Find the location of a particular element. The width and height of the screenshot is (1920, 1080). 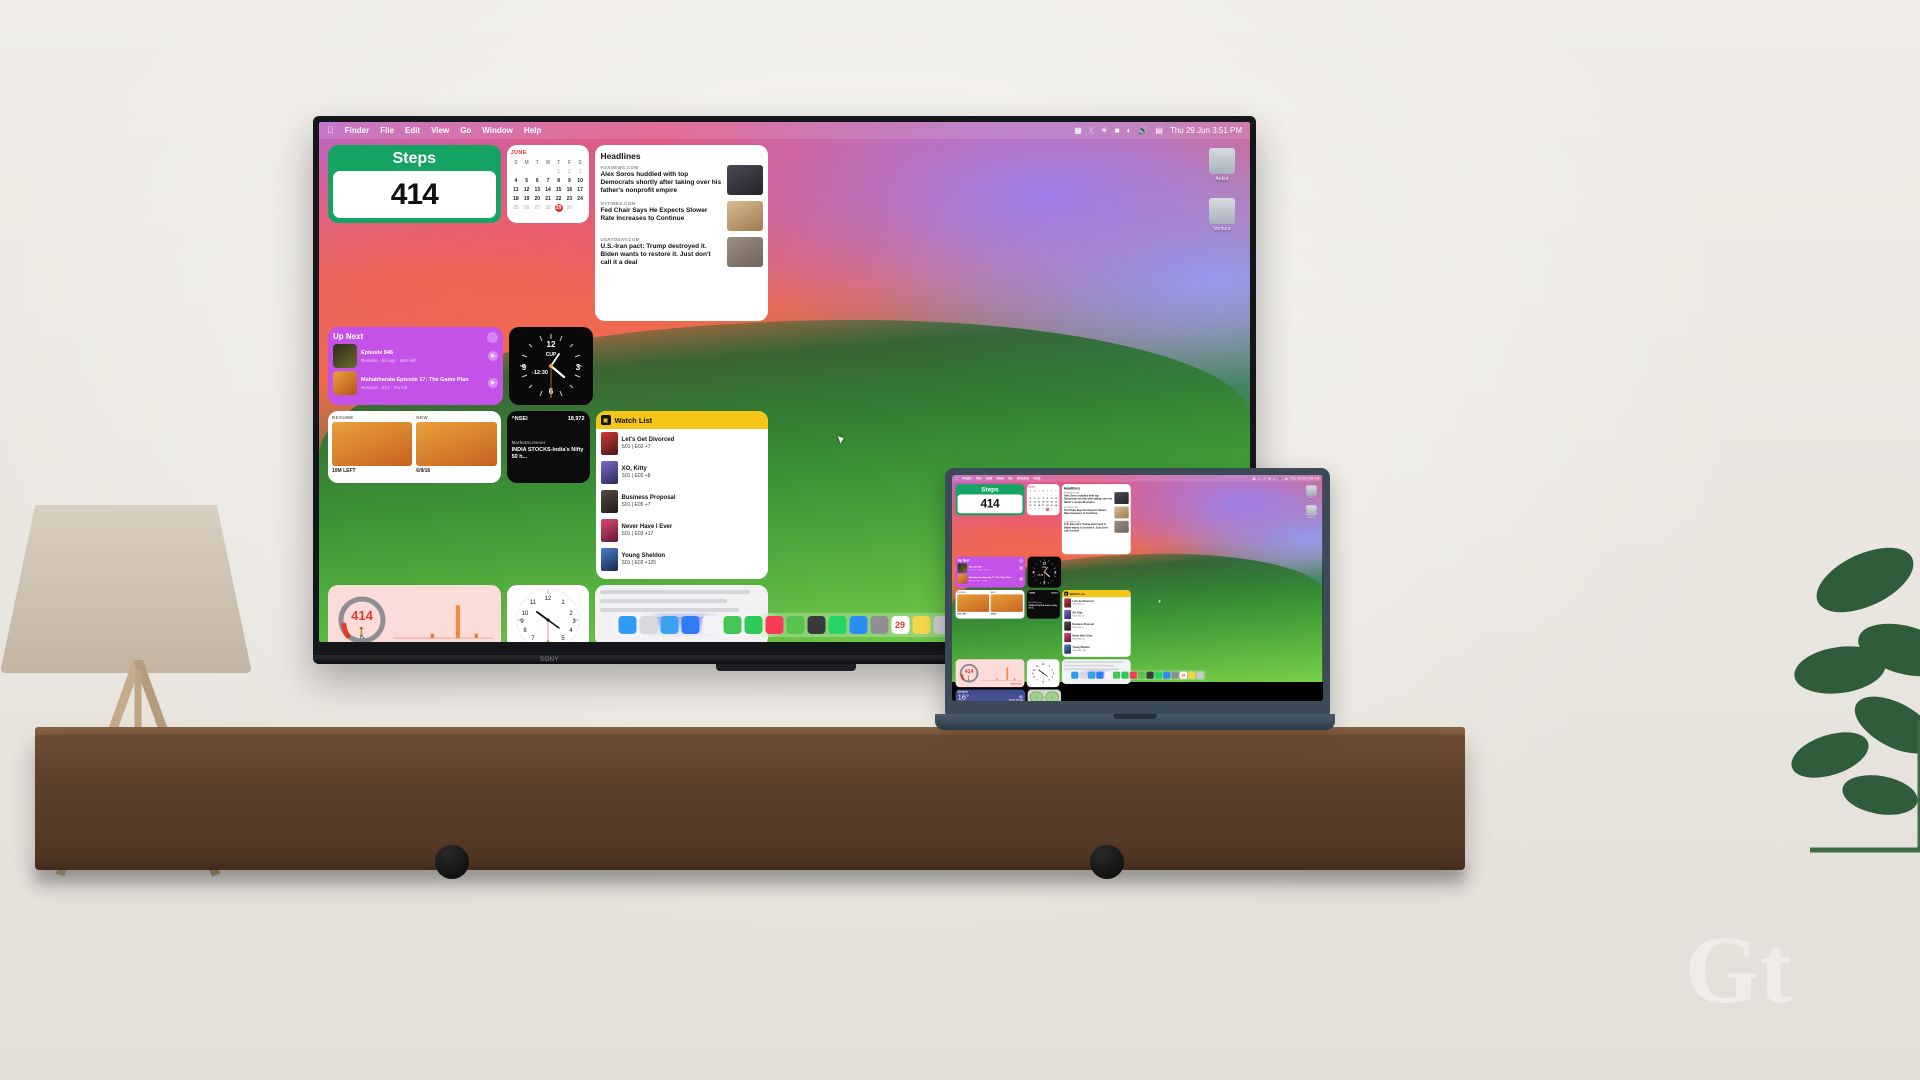

desktop-icon-ankur: Ankur is located at coordinates (1312, 492).